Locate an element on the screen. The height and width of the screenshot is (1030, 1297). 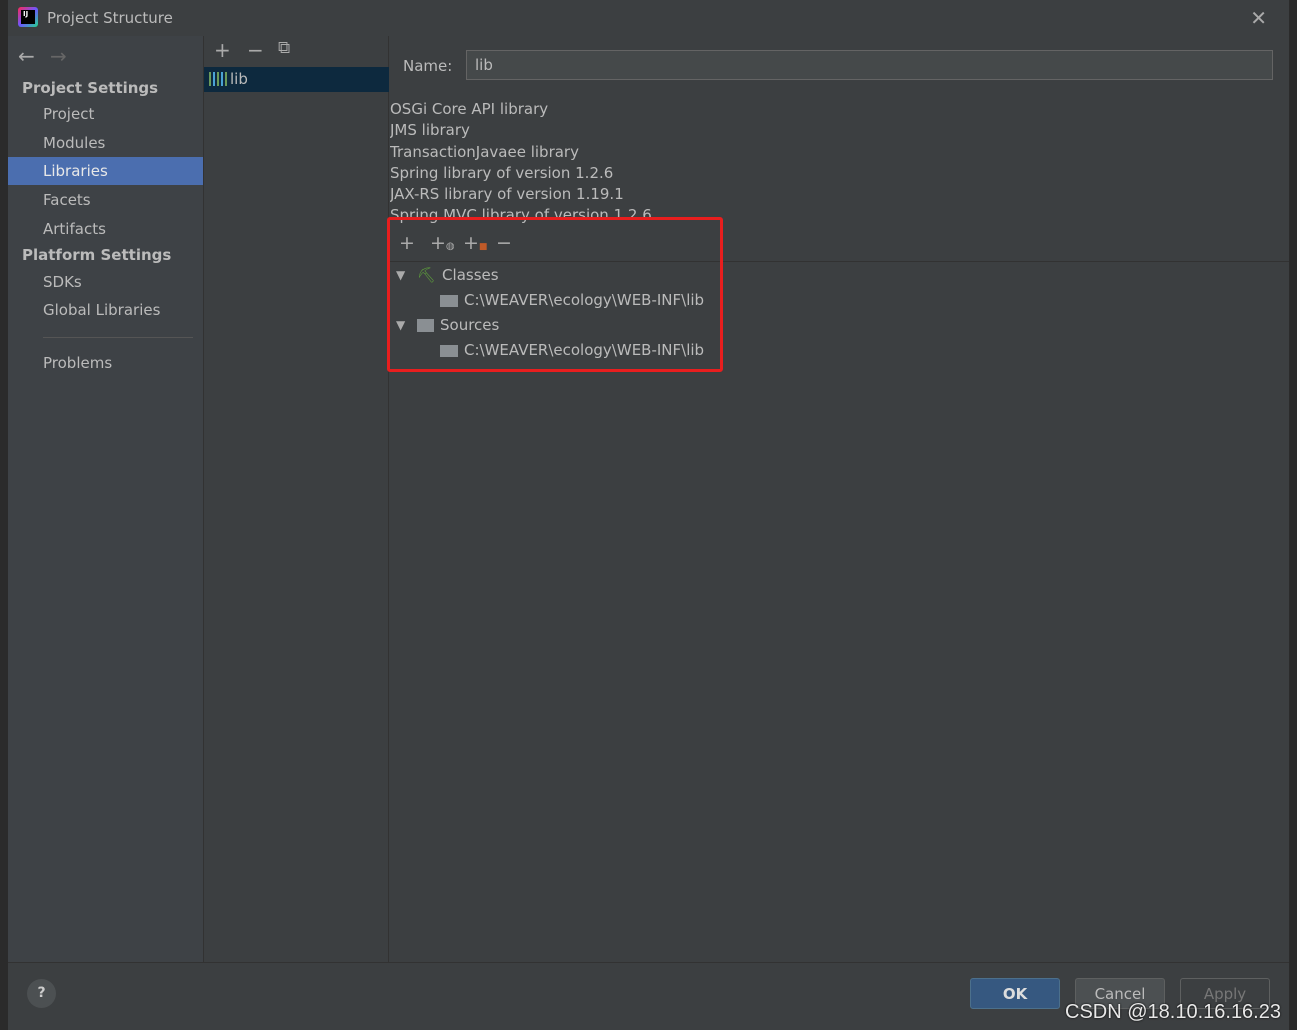
ok-button: OK is located at coordinates (1015, 993).